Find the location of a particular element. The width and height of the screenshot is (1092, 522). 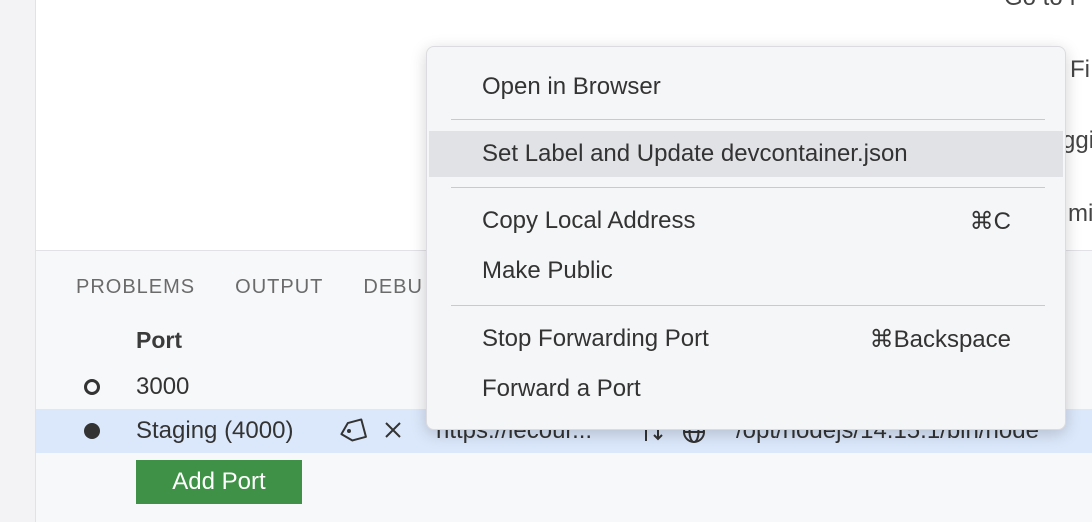

menu-item-label: Forward a Port is located at coordinates (561, 388).